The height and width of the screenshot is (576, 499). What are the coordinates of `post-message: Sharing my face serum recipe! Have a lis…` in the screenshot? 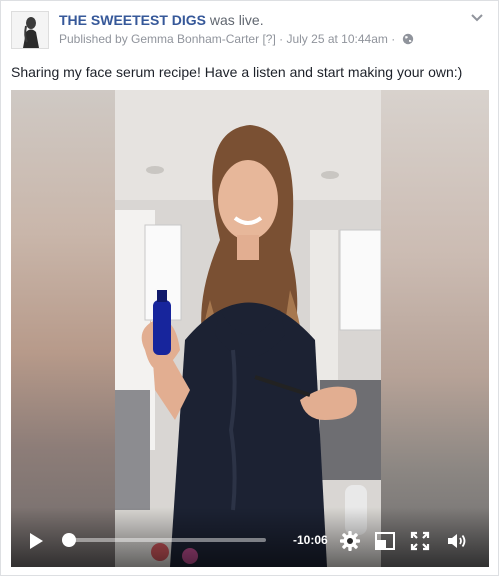 It's located at (237, 72).